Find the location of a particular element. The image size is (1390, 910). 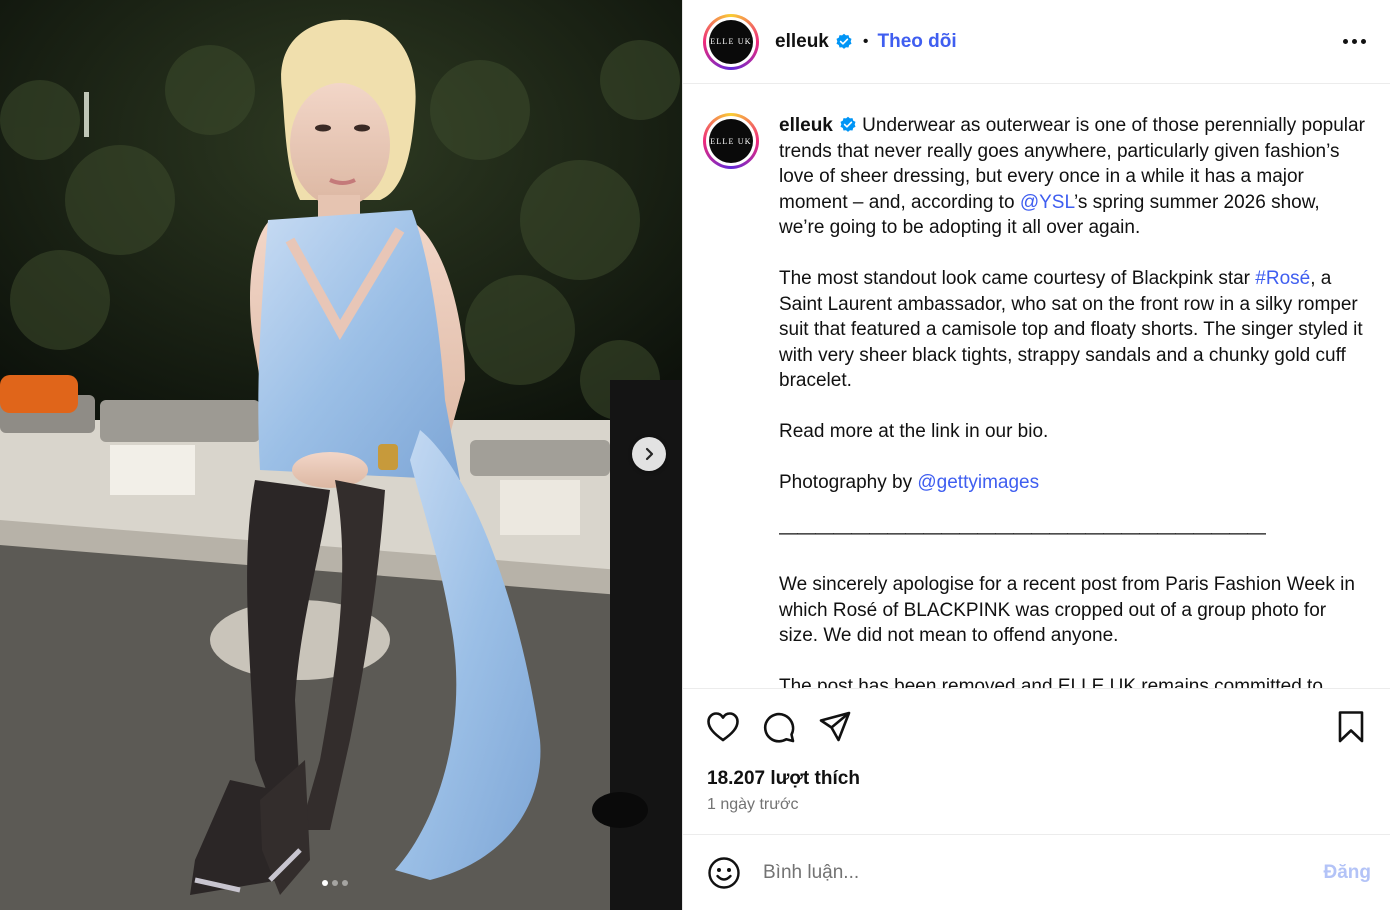

post-header: ELLE UK elleuk • Theo dõi is located at coordinates (1036, 42).